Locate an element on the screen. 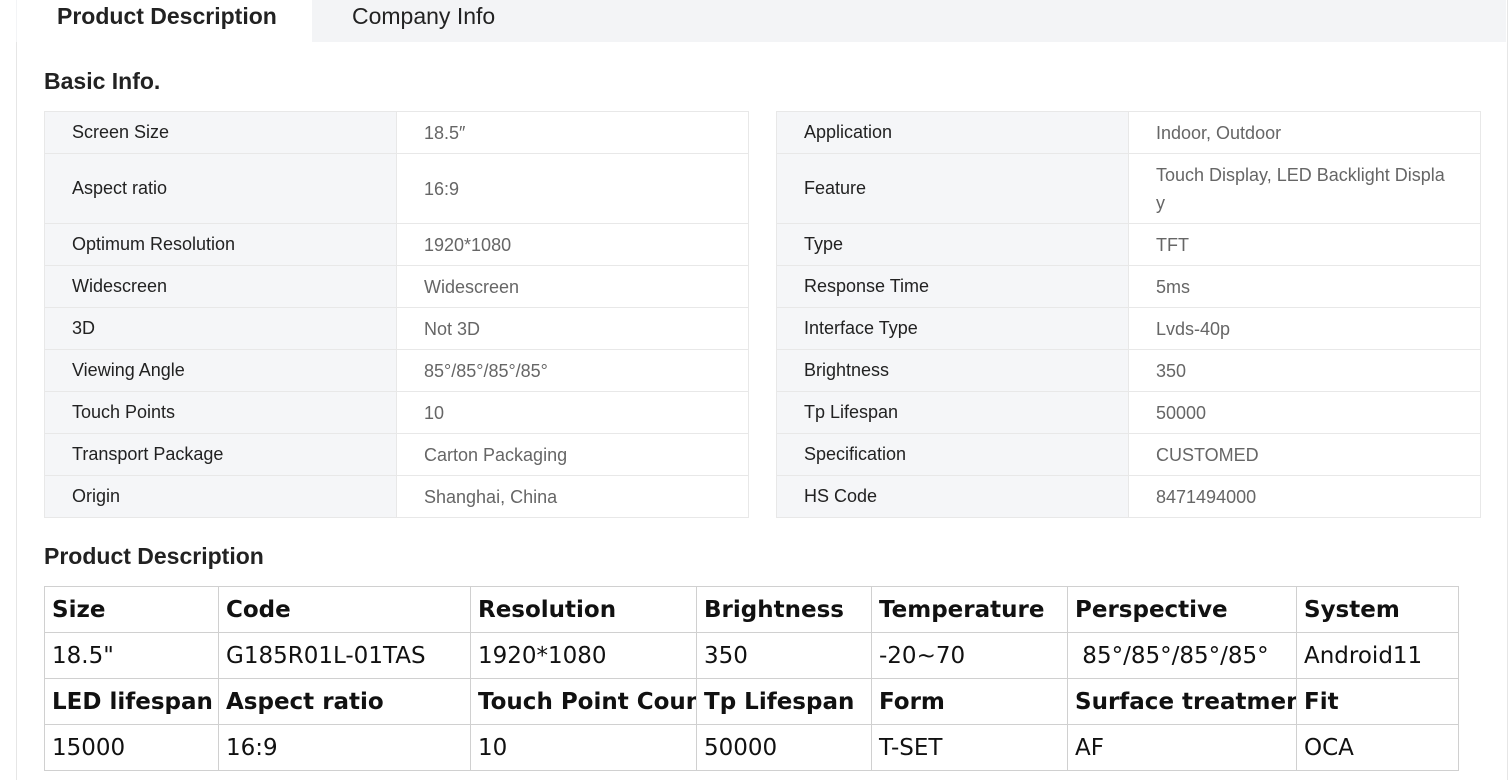 The image size is (1510, 780). spec-value: 50000 is located at coordinates (1304, 412).